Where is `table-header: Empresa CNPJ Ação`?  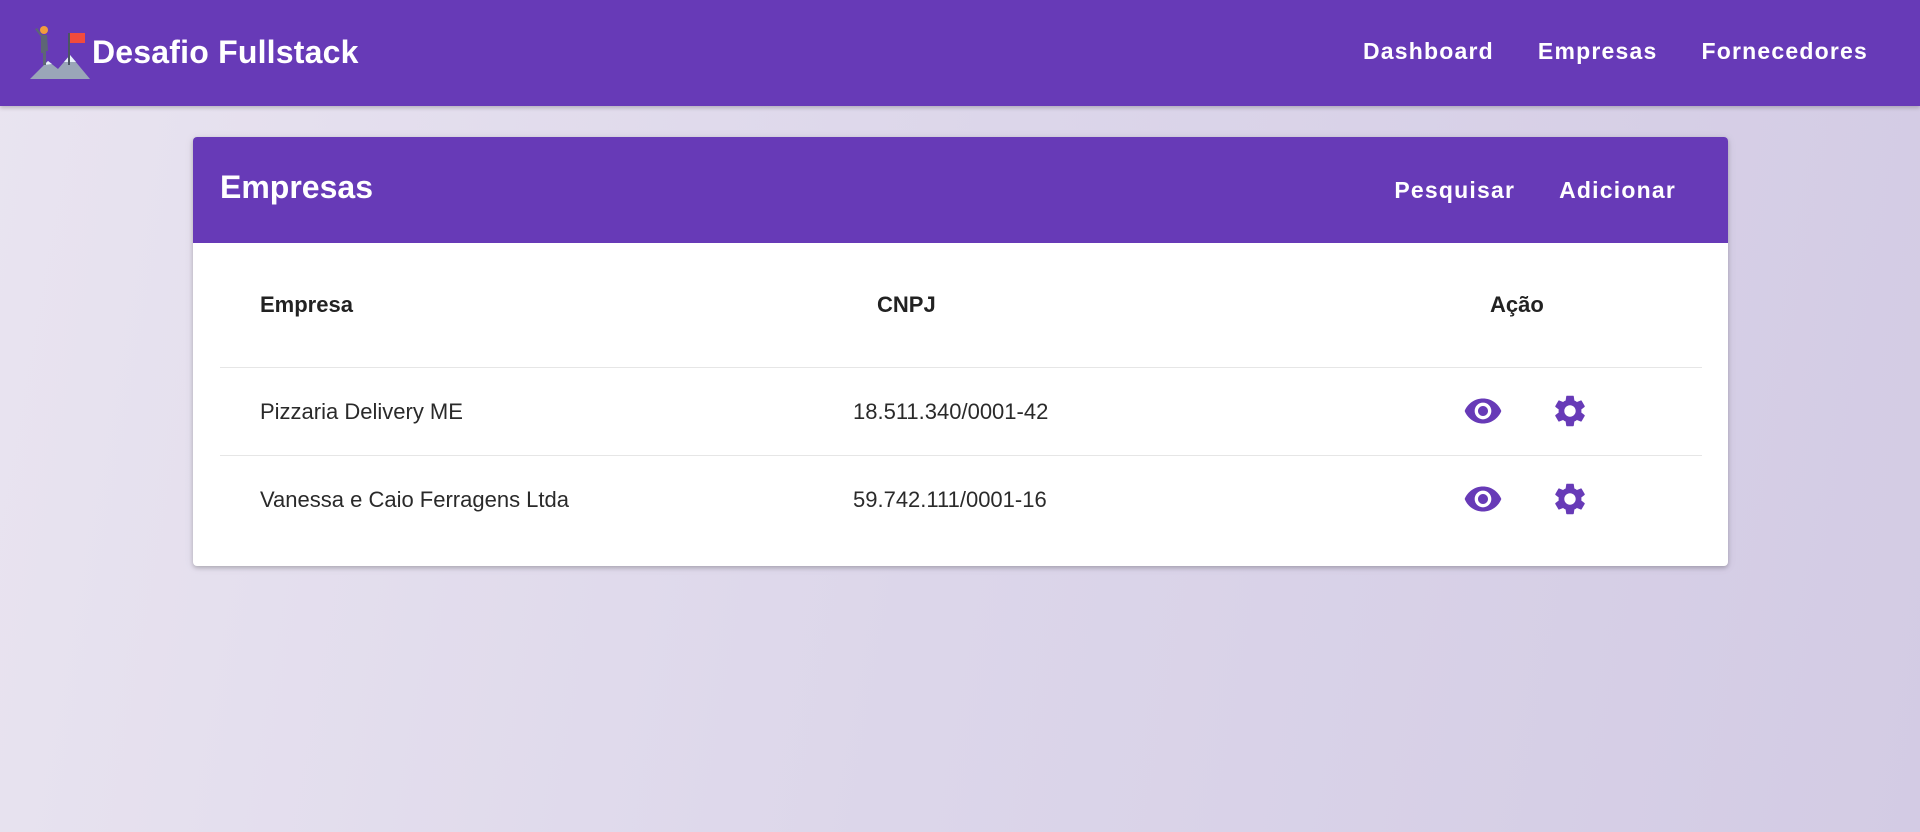
table-header: Empresa CNPJ Ação is located at coordinates (961, 305).